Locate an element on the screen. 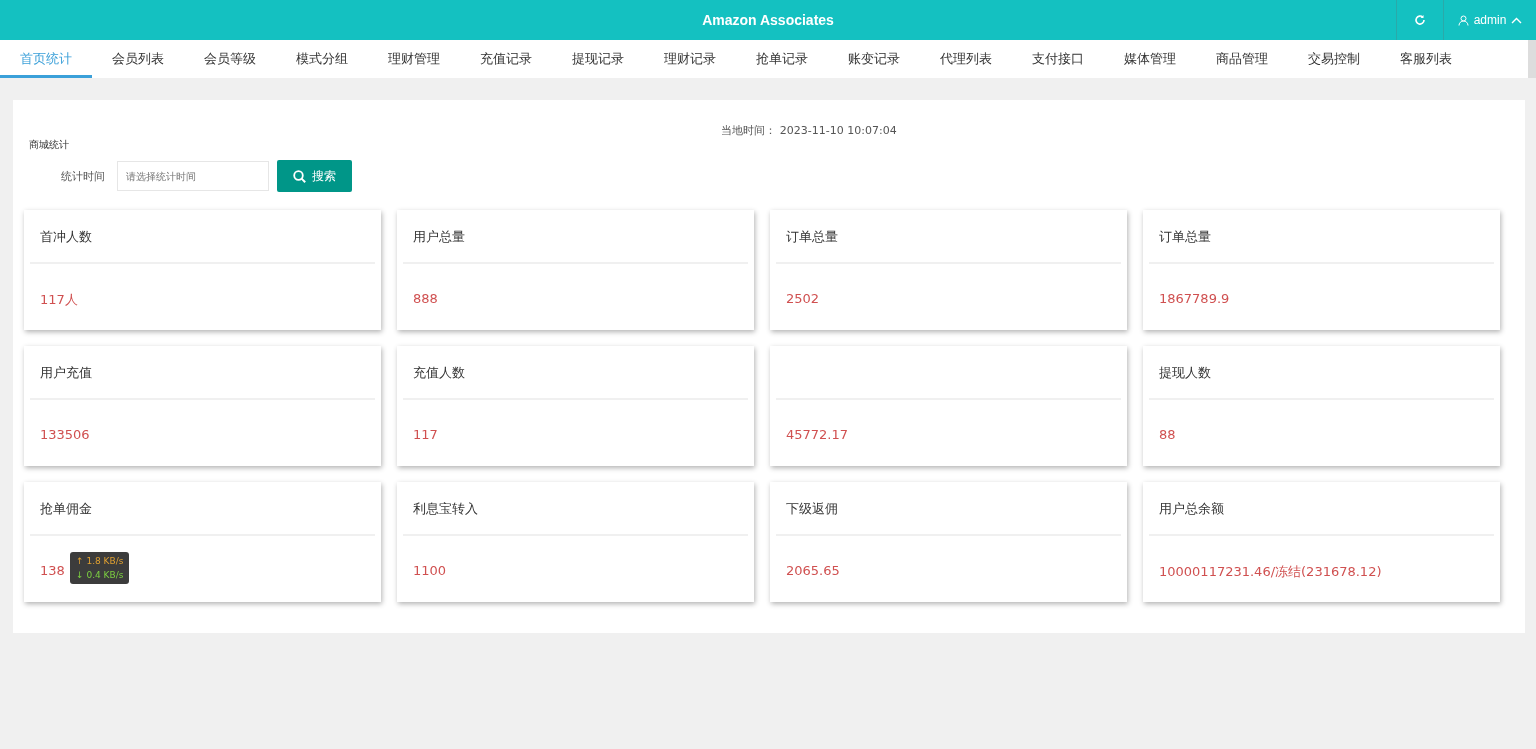 This screenshot has width=1536, height=749. nav-tab: 会员等级 is located at coordinates (230, 59).